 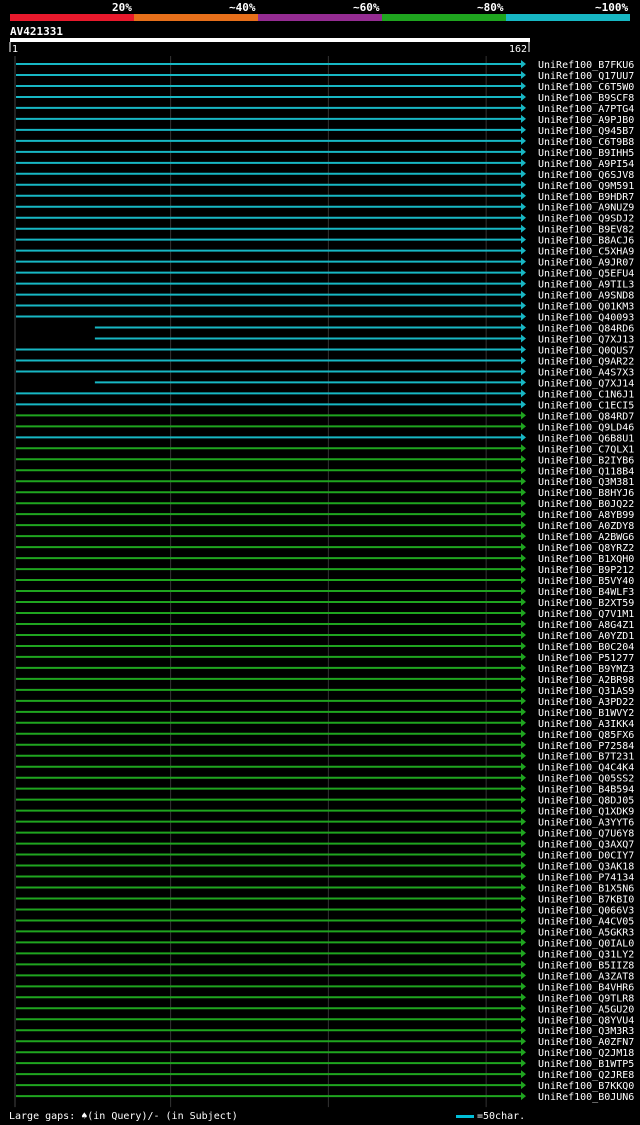 I want to click on hit-label: UniRef100_Q3AXQ7, so click(x=586, y=845).